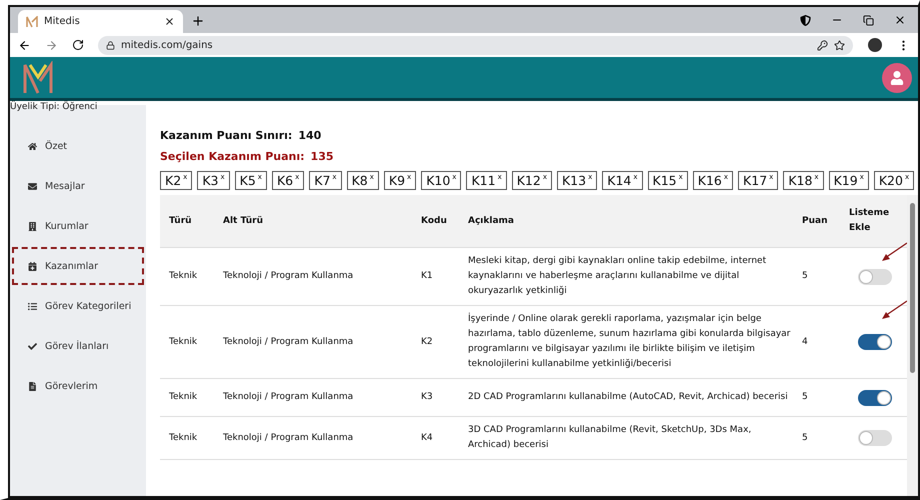 This screenshot has width=920, height=500. What do you see at coordinates (814, 221) in the screenshot?
I see `column-header: Puan` at bounding box center [814, 221].